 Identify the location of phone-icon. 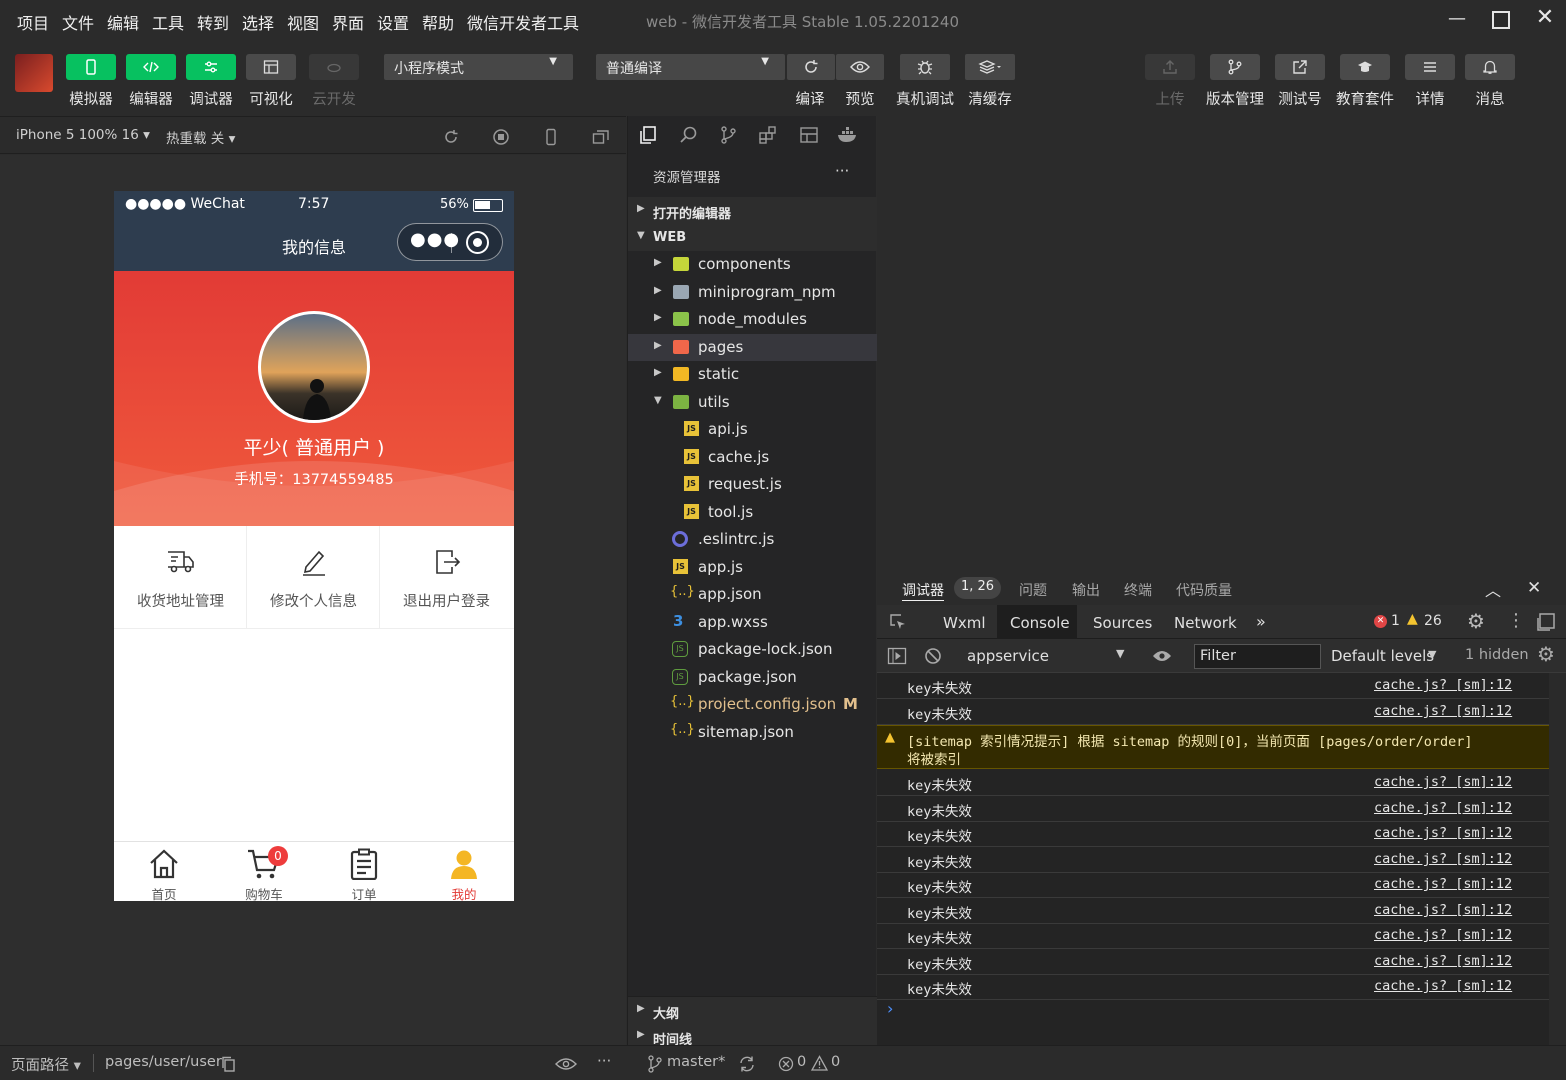
(551, 137).